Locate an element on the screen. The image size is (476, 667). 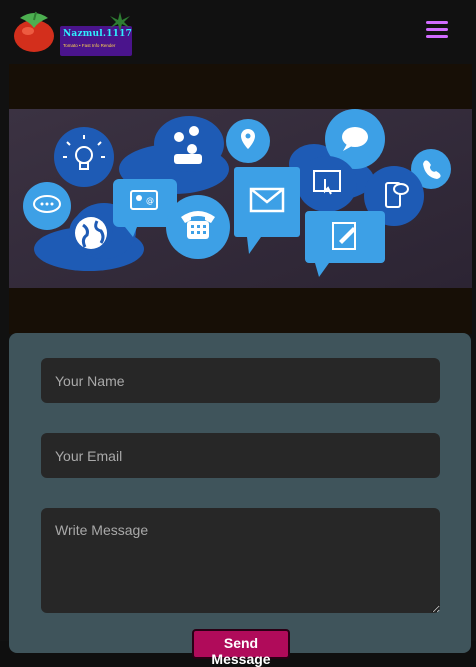
globe-icon is located at coordinates (91, 233).